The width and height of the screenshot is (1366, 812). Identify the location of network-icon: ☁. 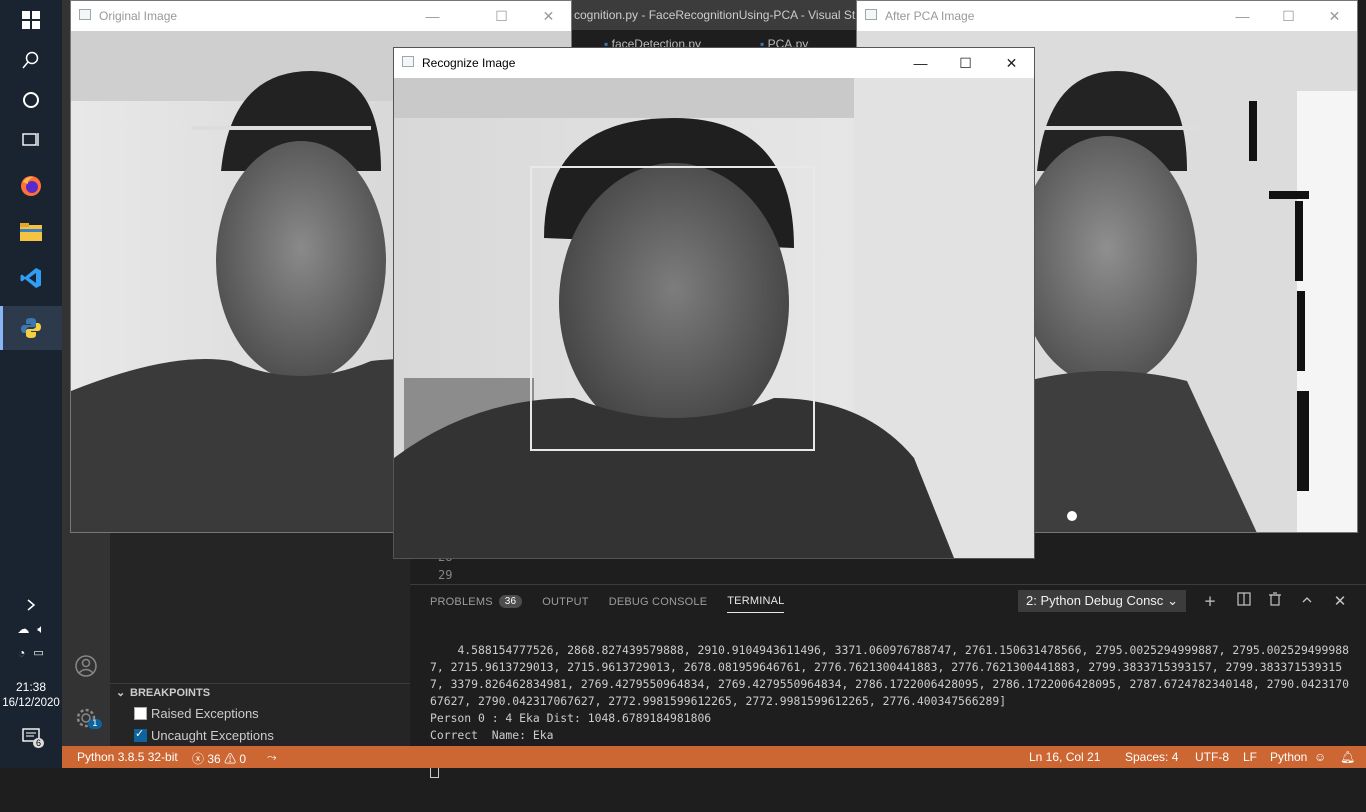
(23, 629).